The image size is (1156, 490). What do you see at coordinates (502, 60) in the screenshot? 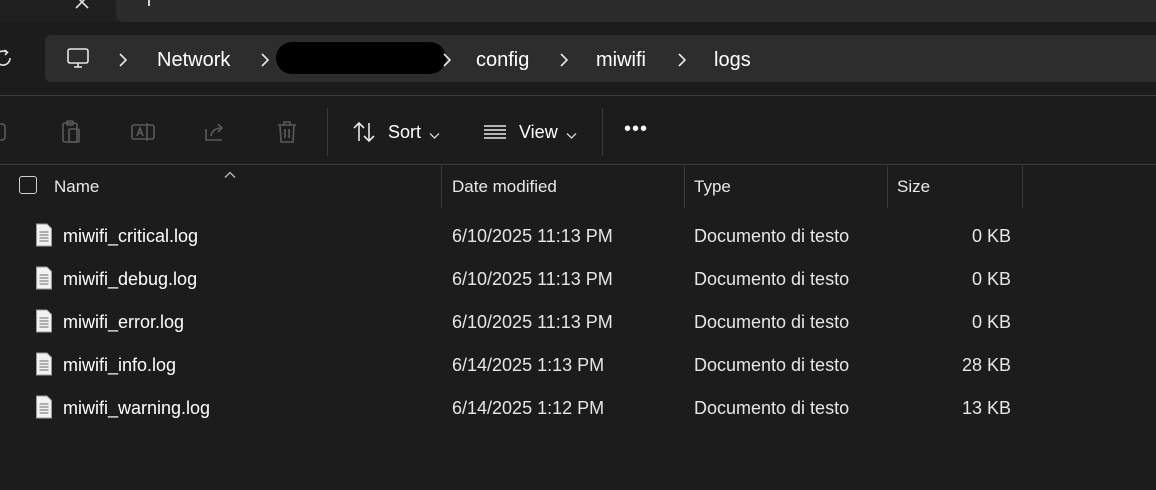
I see `breadcrumb-config: config` at bounding box center [502, 60].